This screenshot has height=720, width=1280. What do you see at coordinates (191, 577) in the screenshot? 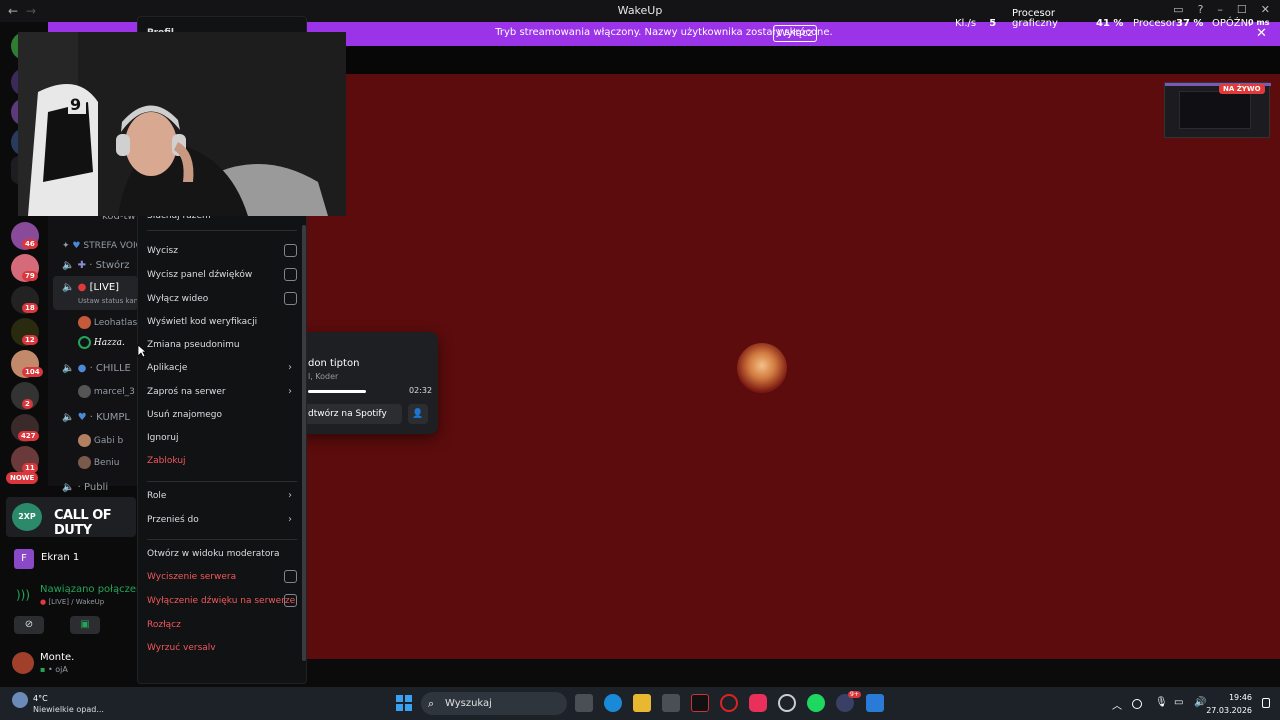
I see `menu-item: Wyciszenie serwera` at bounding box center [191, 577].